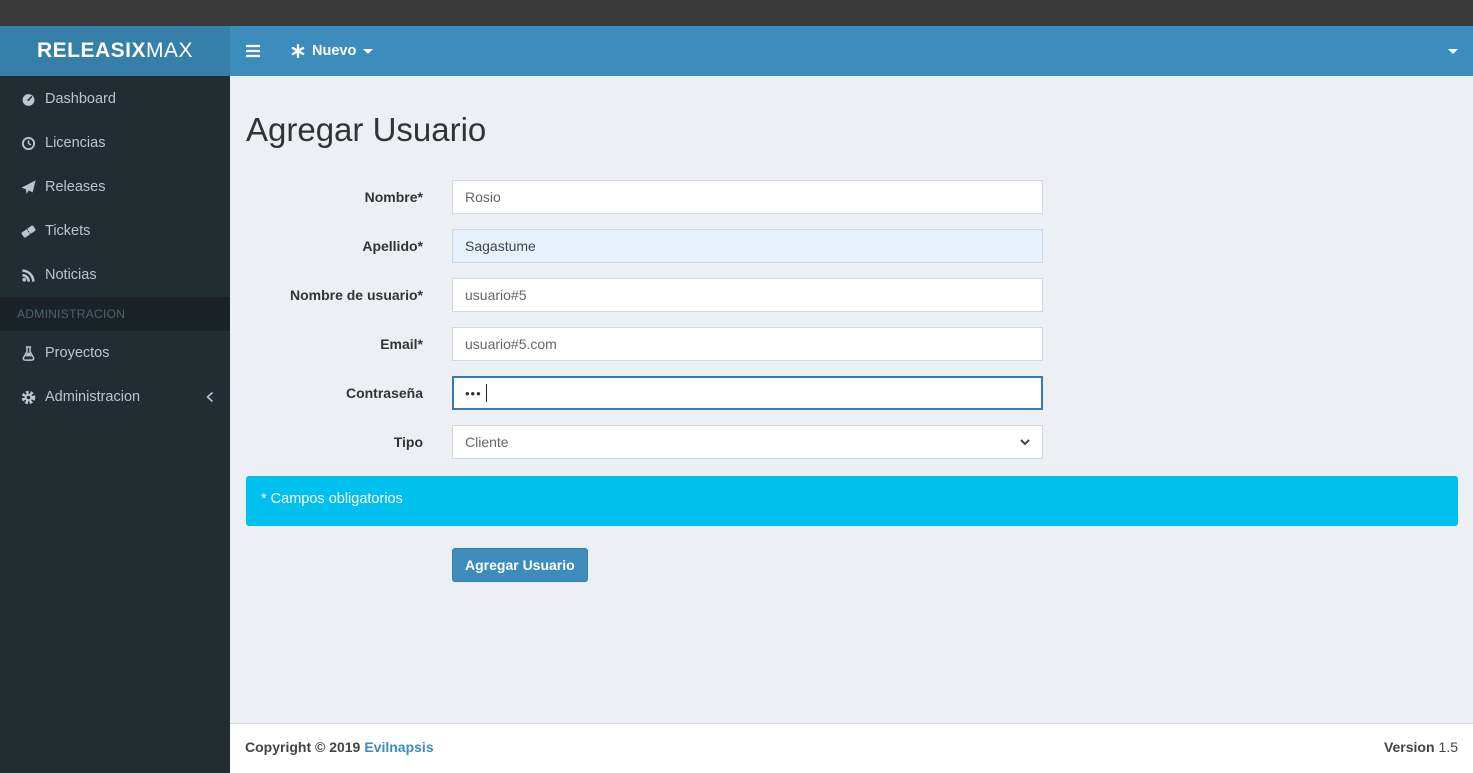  I want to click on apellido-input, so click(747, 246).